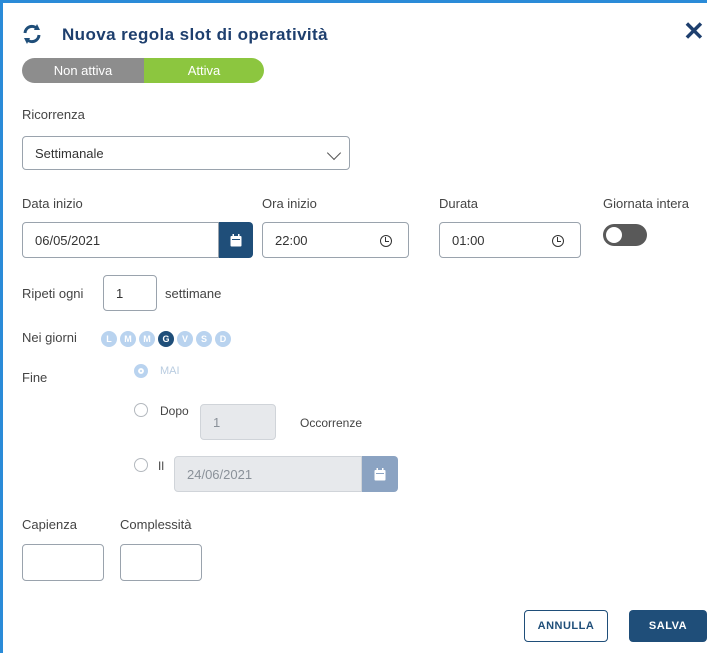  Describe the element at coordinates (130, 293) in the screenshot. I see `repeat-input: 1` at that location.